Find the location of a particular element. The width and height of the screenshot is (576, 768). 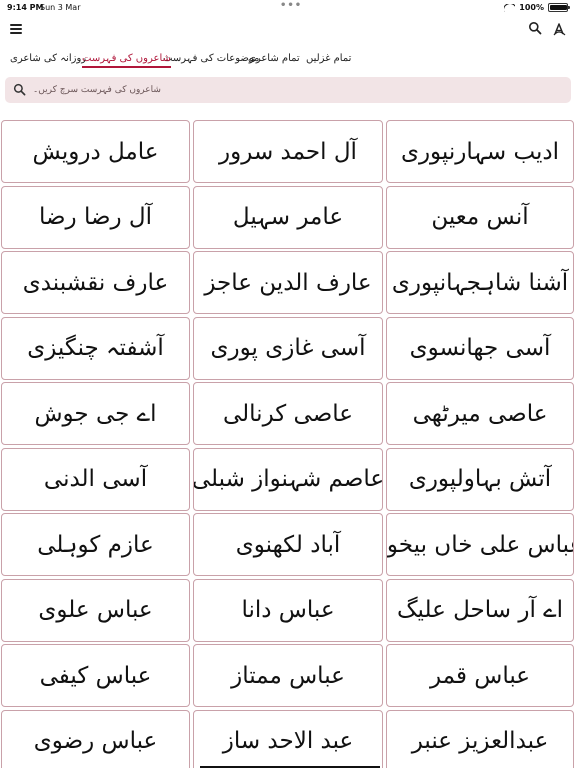

poet-name: آسی غازی پوری is located at coordinates (288, 348).